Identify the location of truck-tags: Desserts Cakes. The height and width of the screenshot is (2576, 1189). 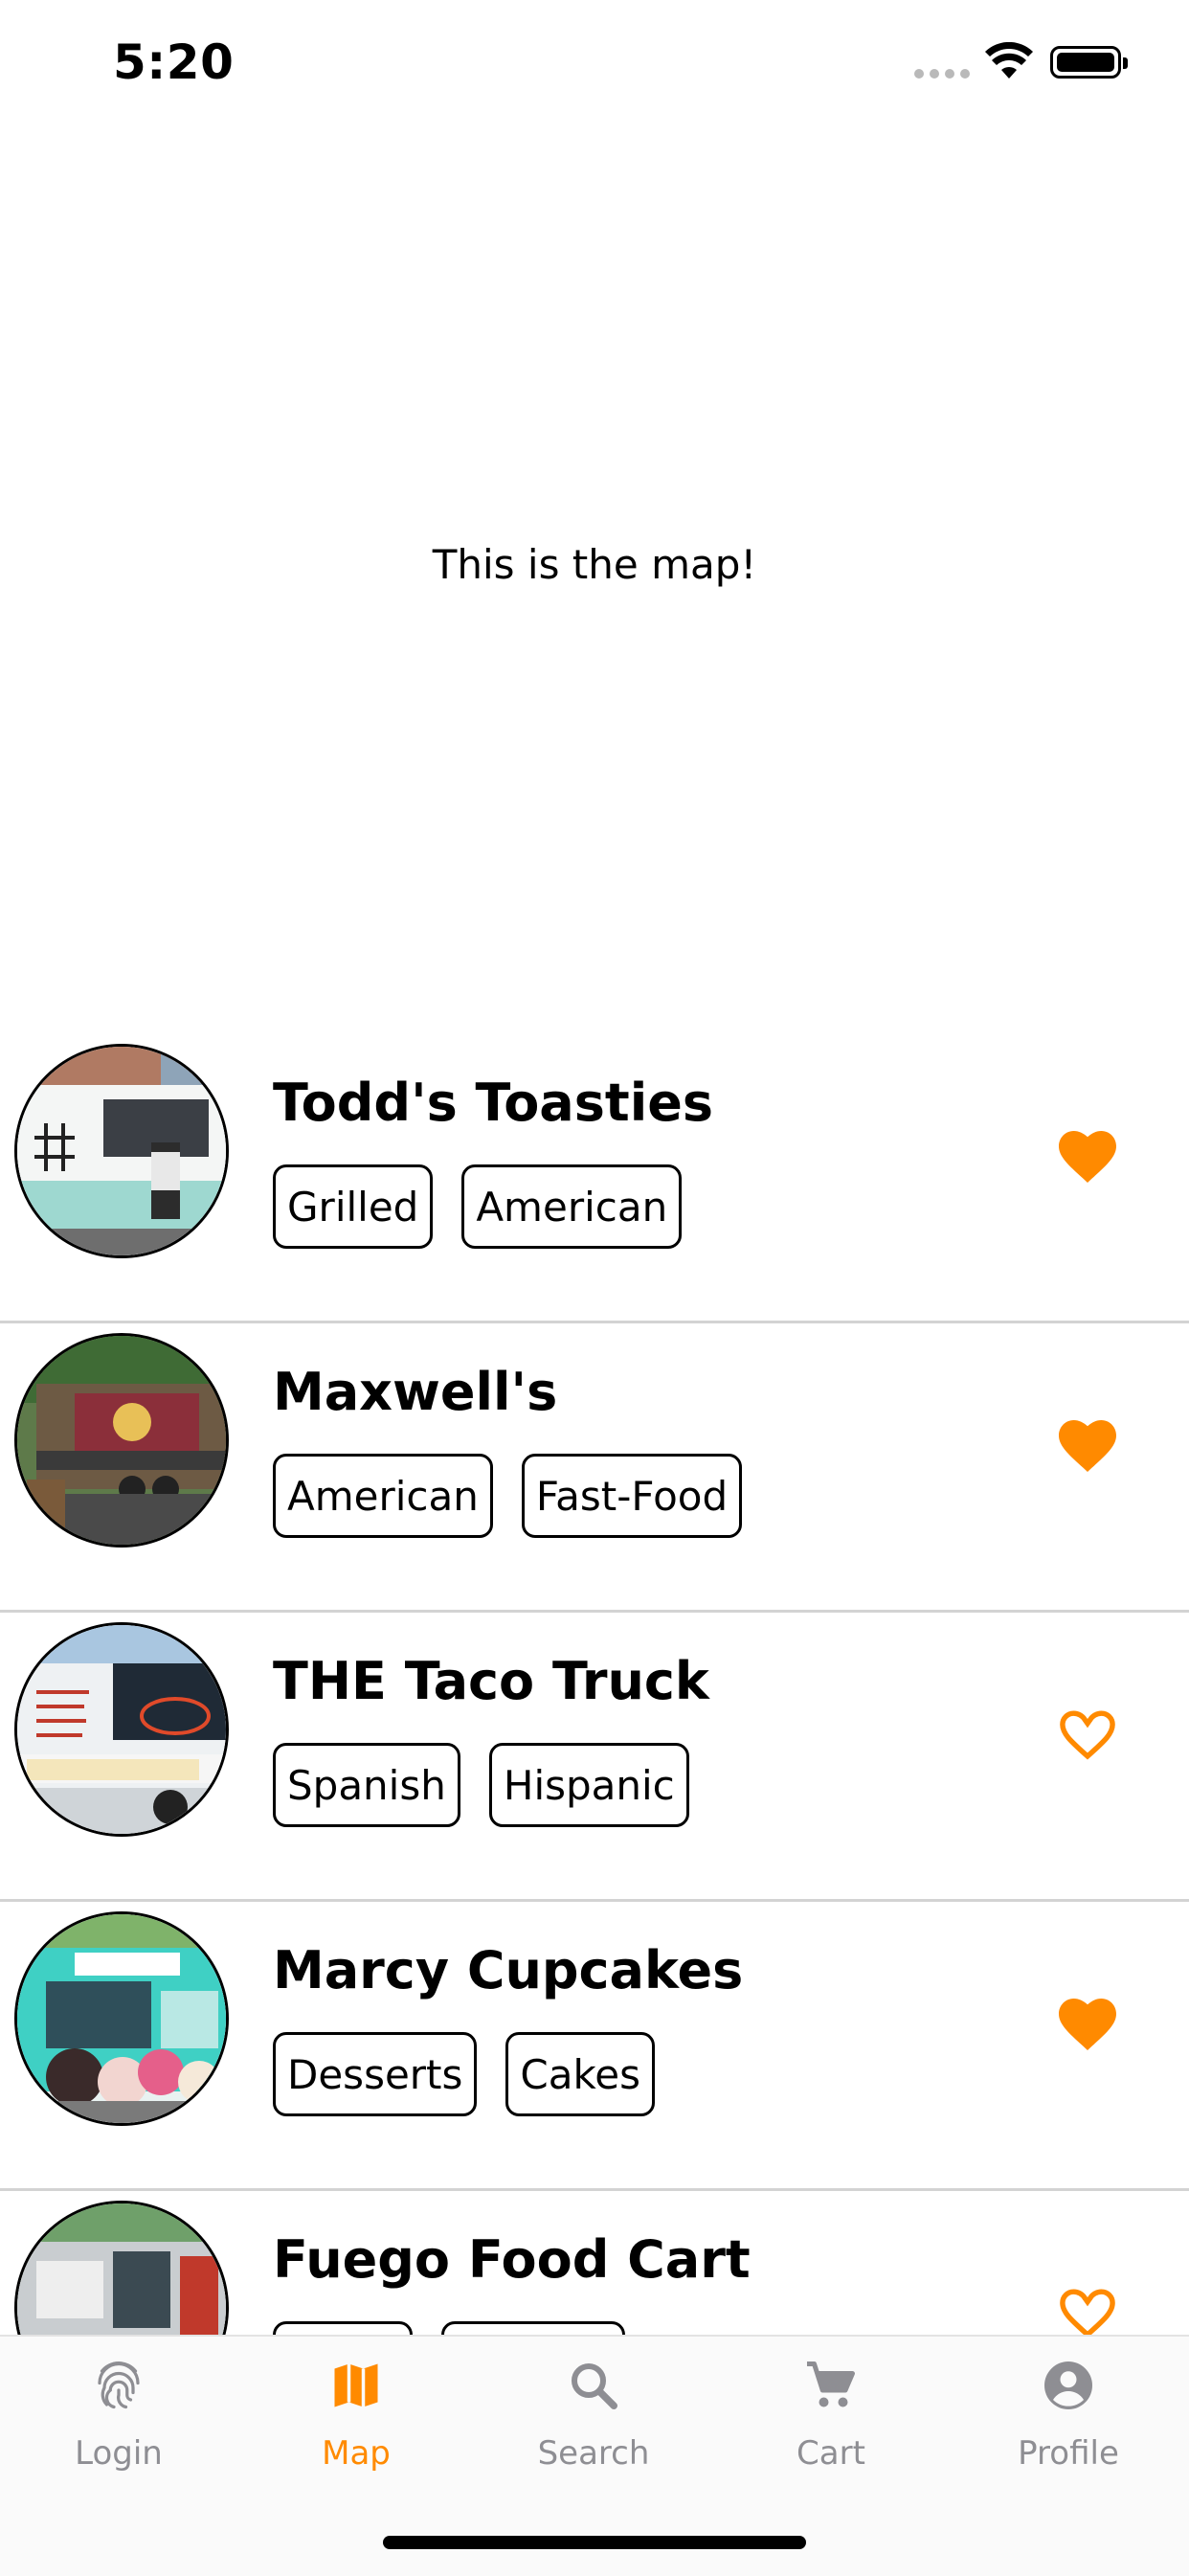
(464, 2074).